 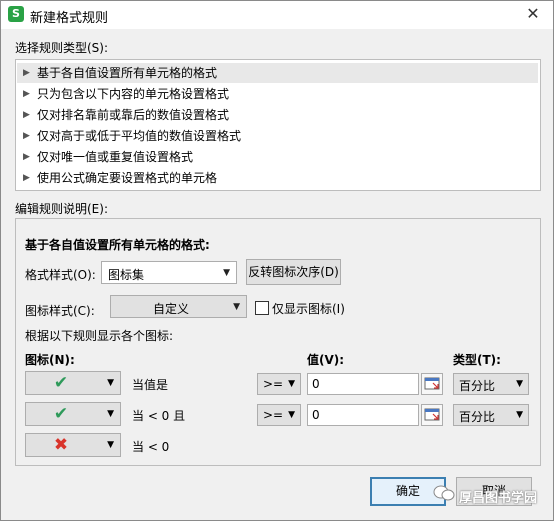 I want to click on watermark-logo, so click(x=444, y=493).